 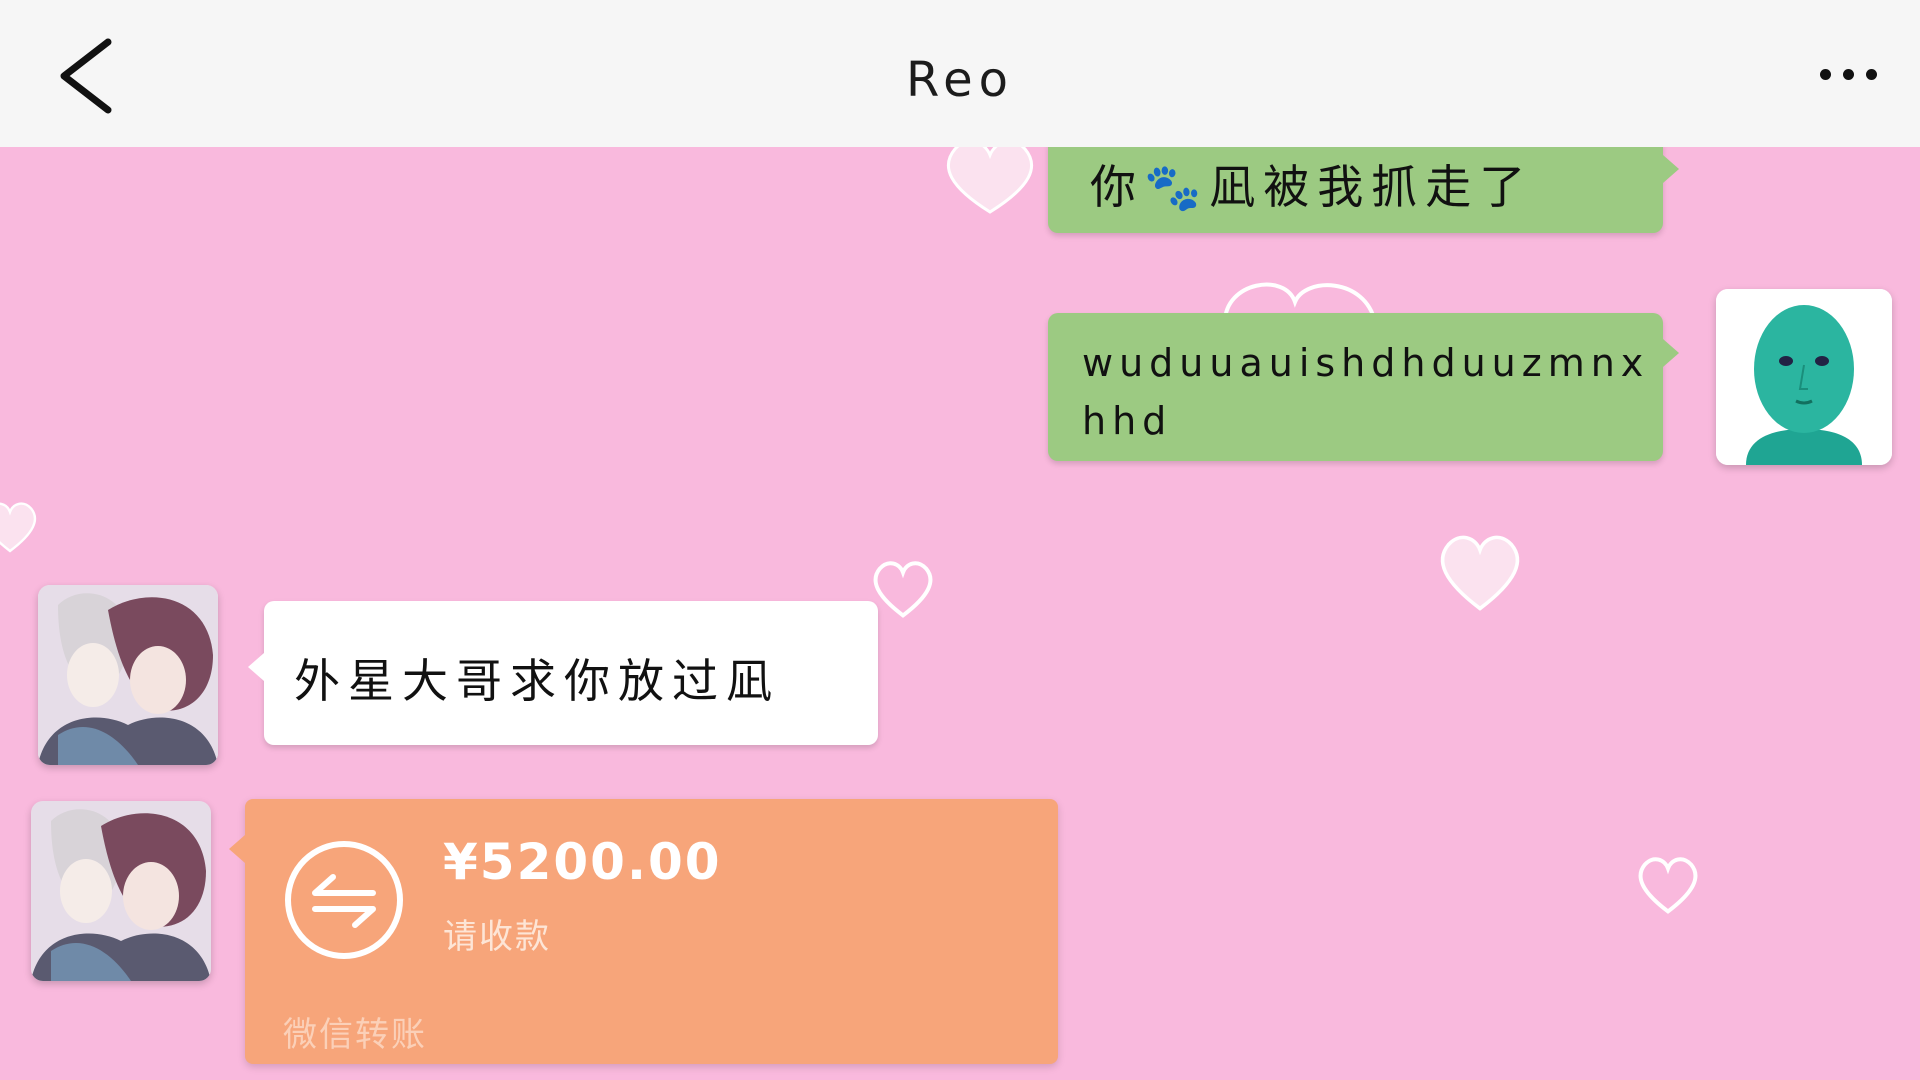 What do you see at coordinates (1366, 363) in the screenshot?
I see `message-text-line: wuduuauishdhduuzmnx` at bounding box center [1366, 363].